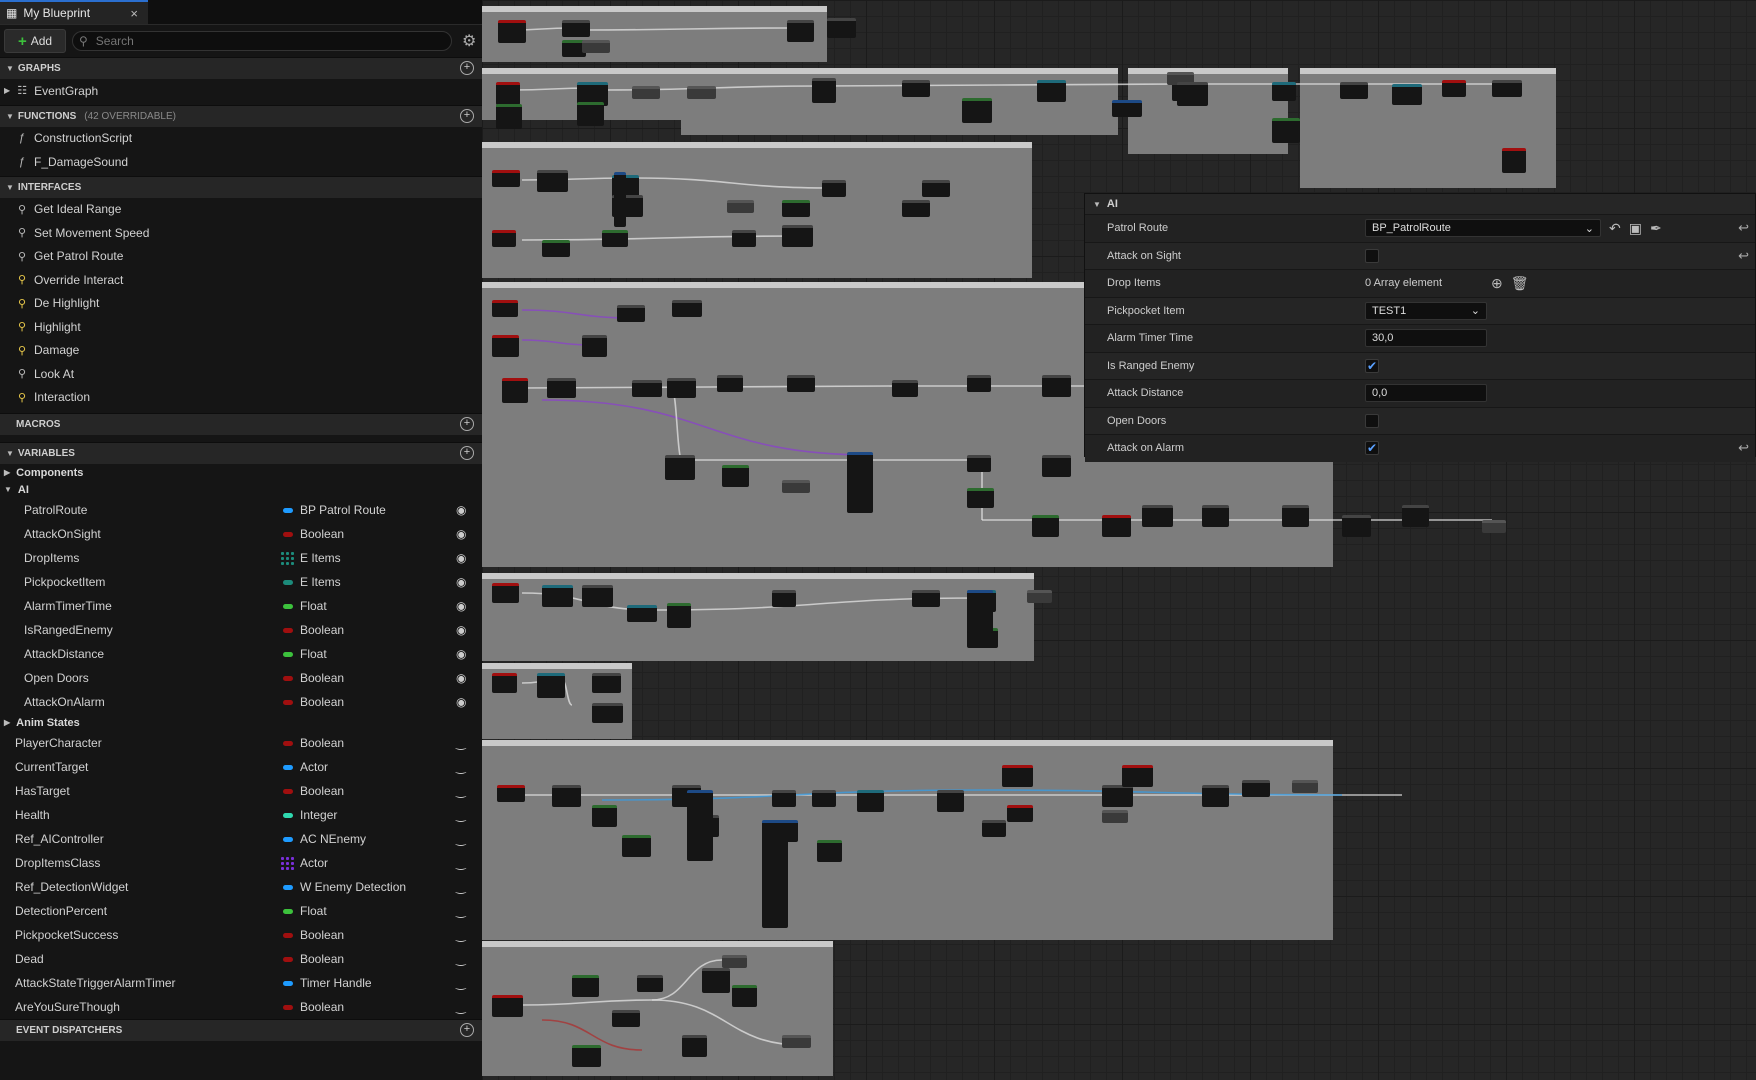 The image size is (1756, 1080). I want to click on variable-item: AttackOnSight Boolean ◉, so click(241, 534).